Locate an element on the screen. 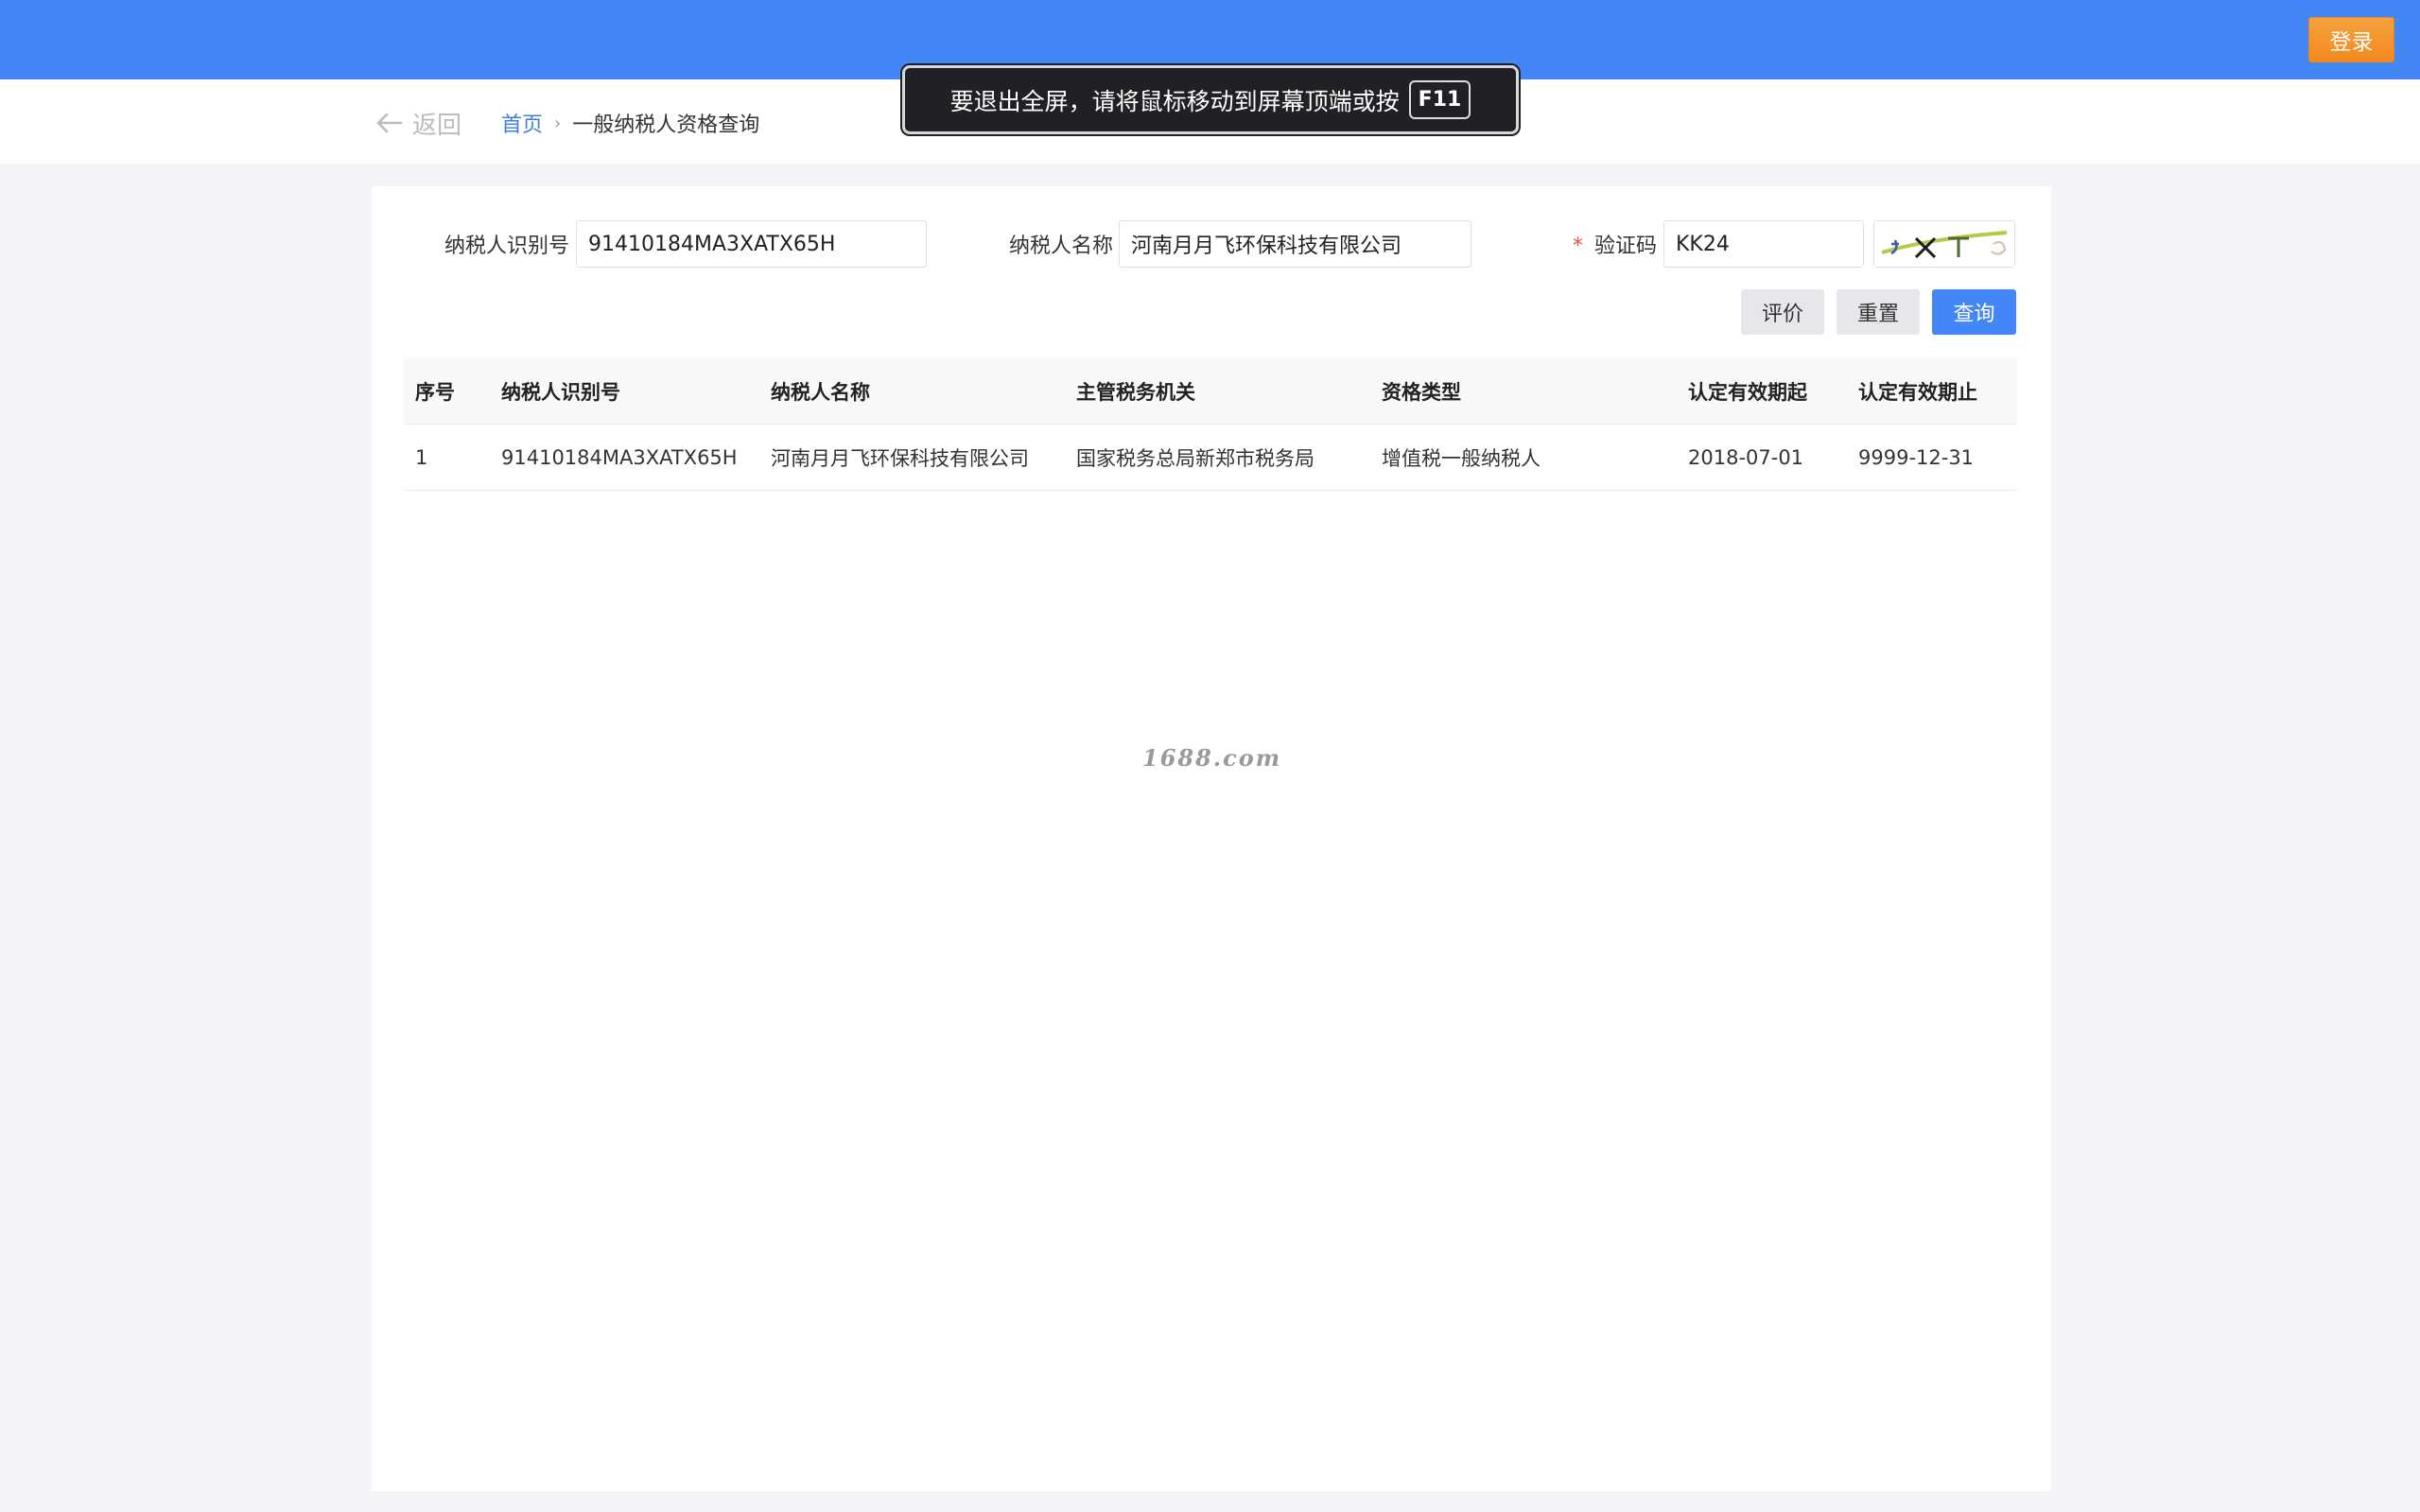 This screenshot has height=1512, width=2420. captcha-input: KK24 is located at coordinates (1764, 244).